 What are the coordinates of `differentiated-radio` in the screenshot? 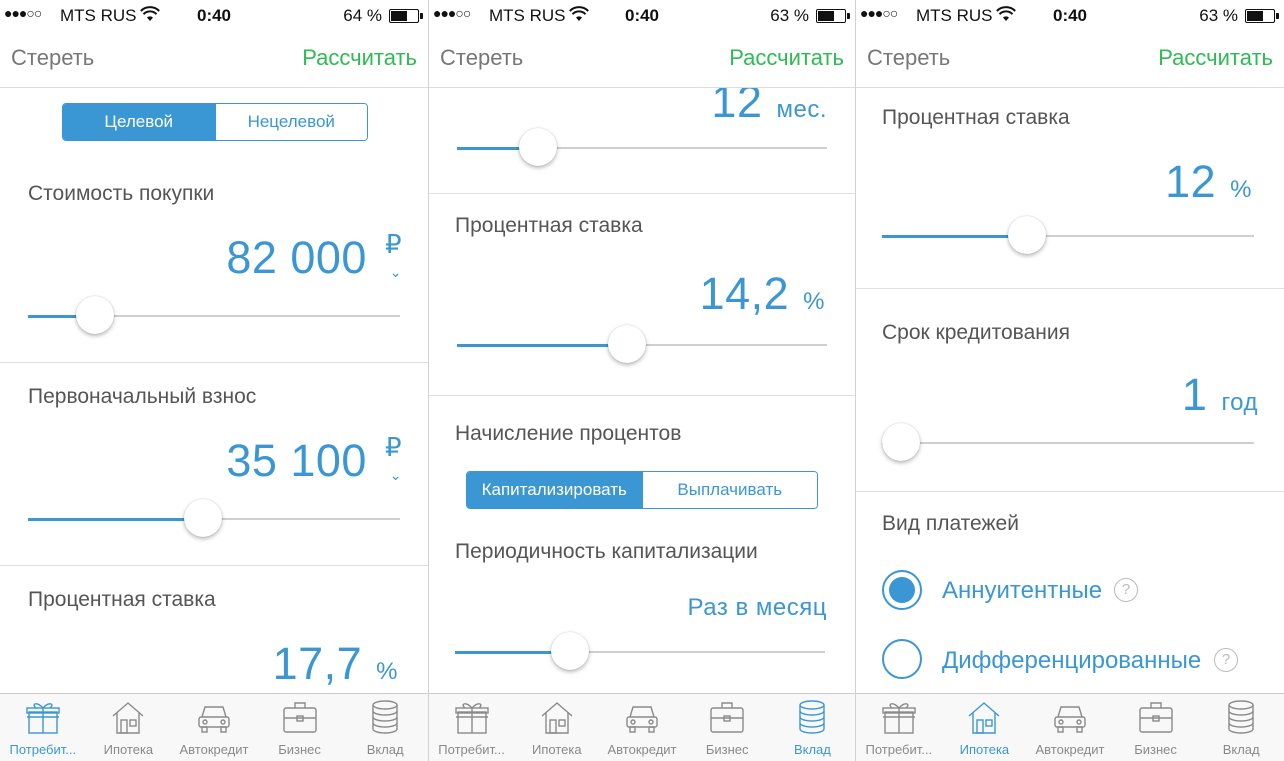 It's located at (902, 659).